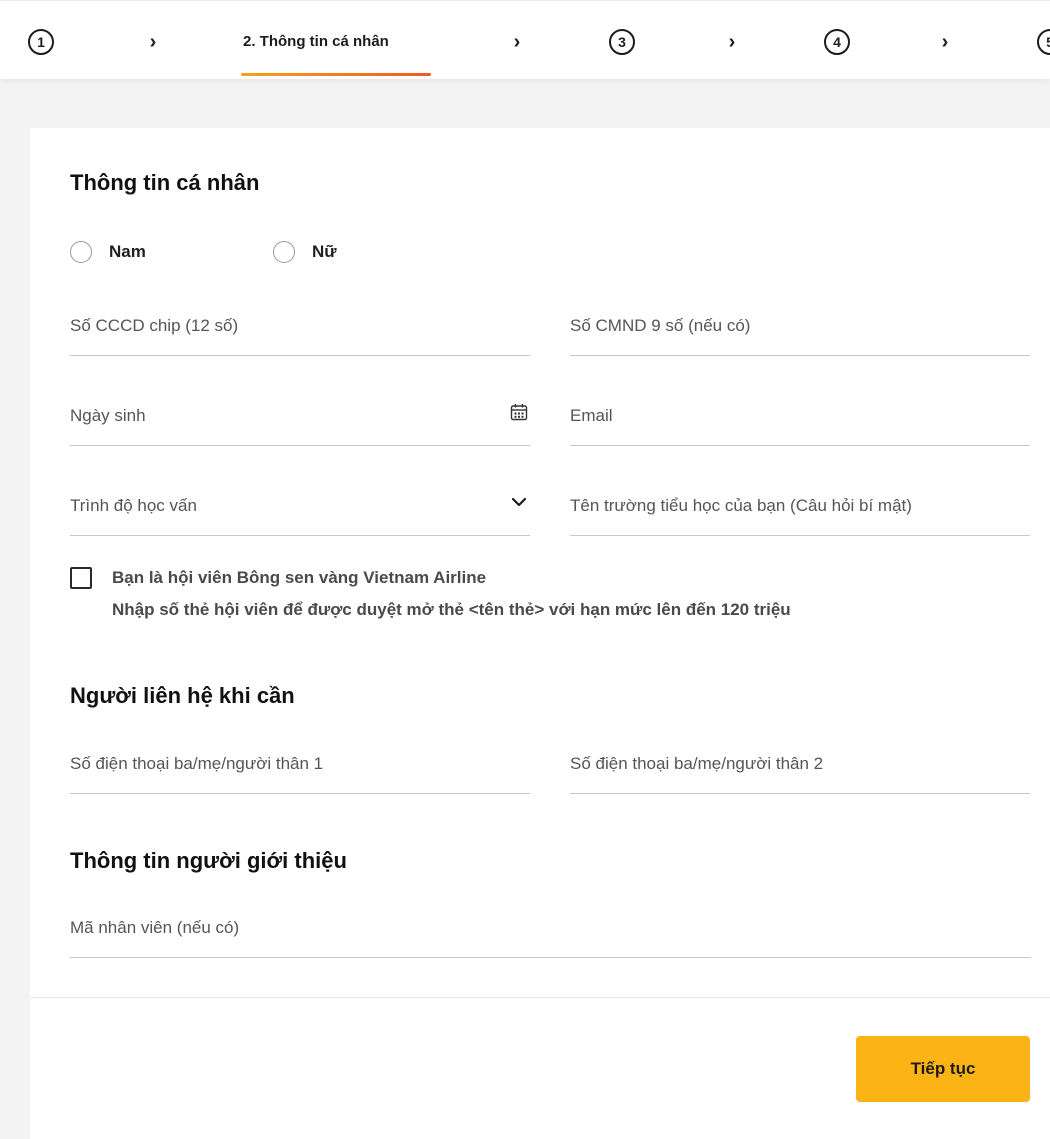 This screenshot has height=1139, width=1050. I want to click on education-select: Trình độ học vấn, so click(300, 511).